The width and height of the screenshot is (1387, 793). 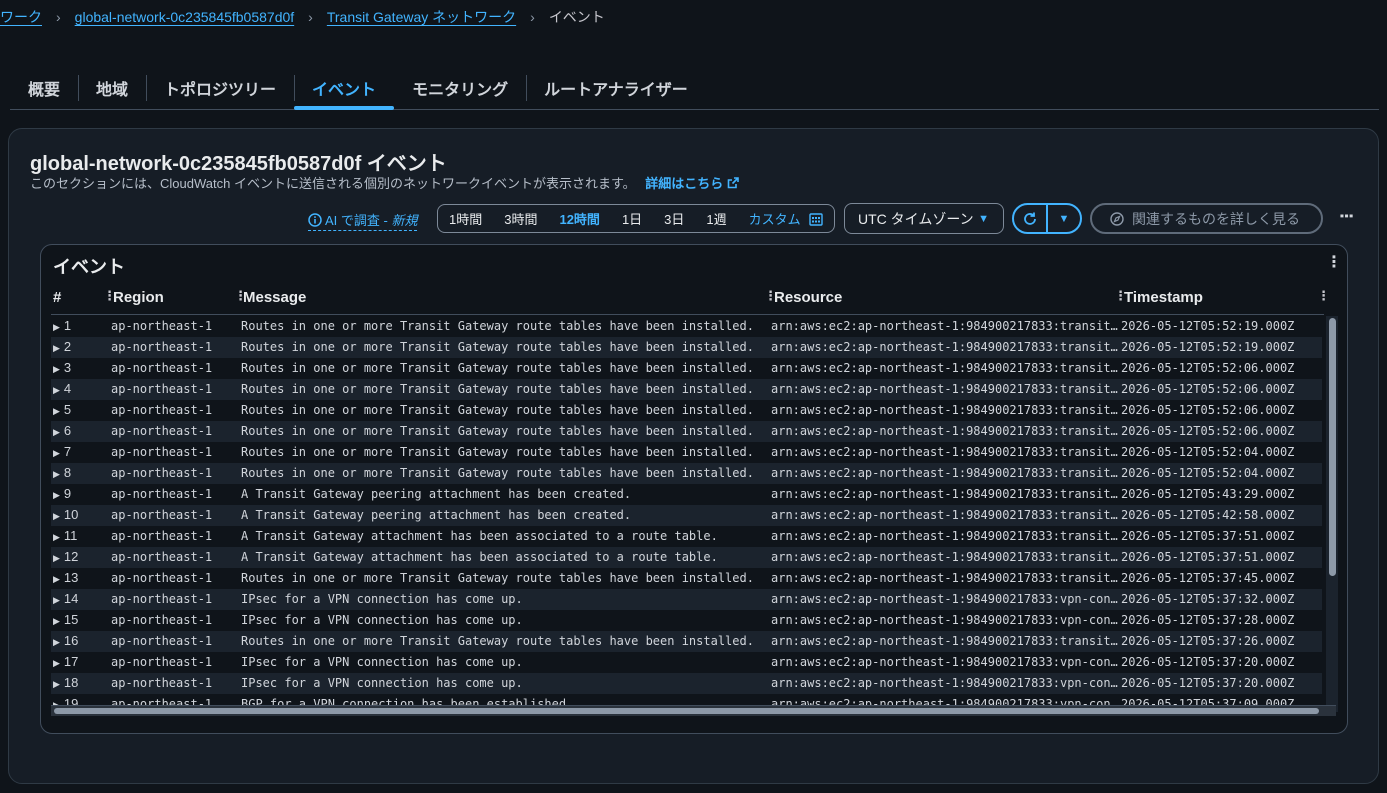 I want to click on timezone-select: UTC タイムゾーン ▼, so click(x=924, y=218).